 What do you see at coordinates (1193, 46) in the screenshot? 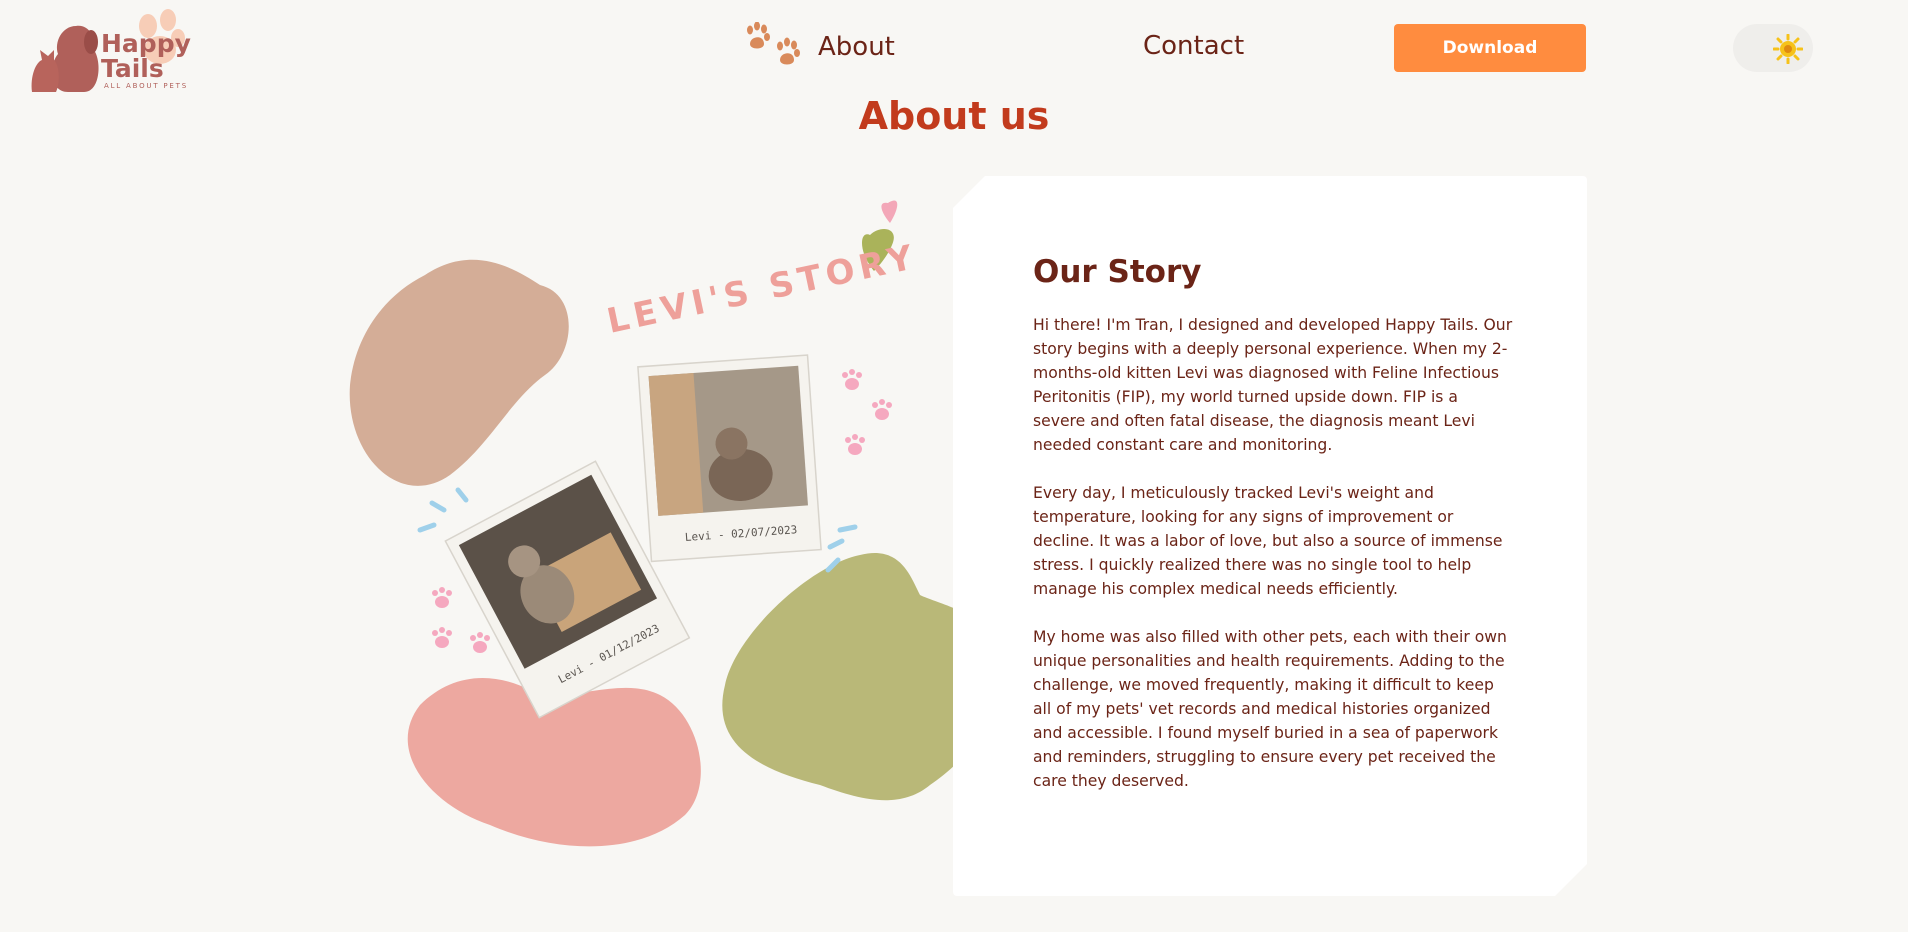
I see `nav-contact-link: Contact` at bounding box center [1193, 46].